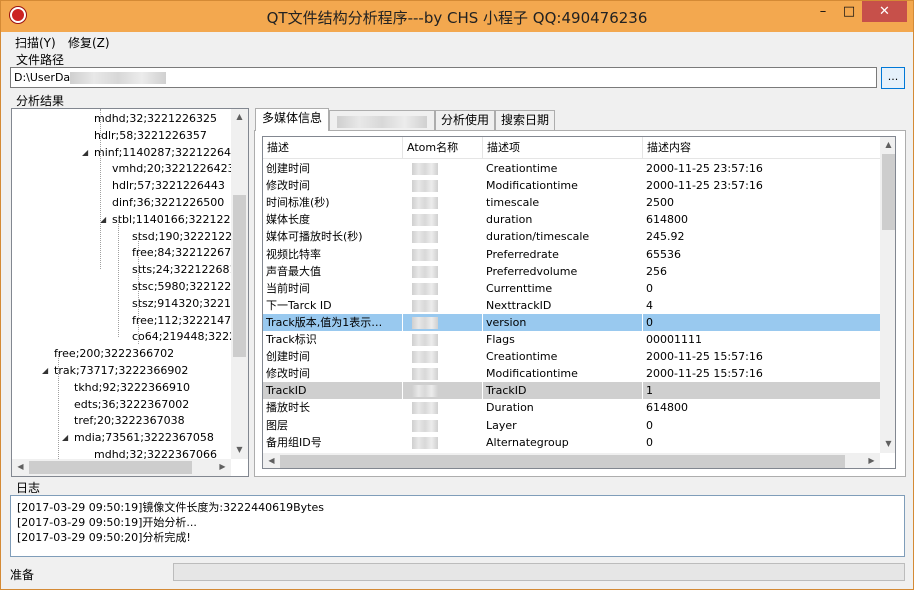  Describe the element at coordinates (573, 407) in the screenshot. I see `table-row: 播放时长 Duration 614800` at that location.